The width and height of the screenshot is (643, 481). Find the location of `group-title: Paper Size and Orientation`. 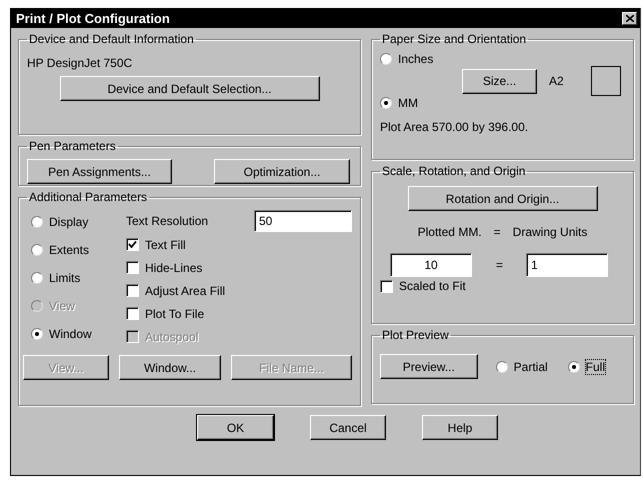

group-title: Paper Size and Orientation is located at coordinates (454, 39).